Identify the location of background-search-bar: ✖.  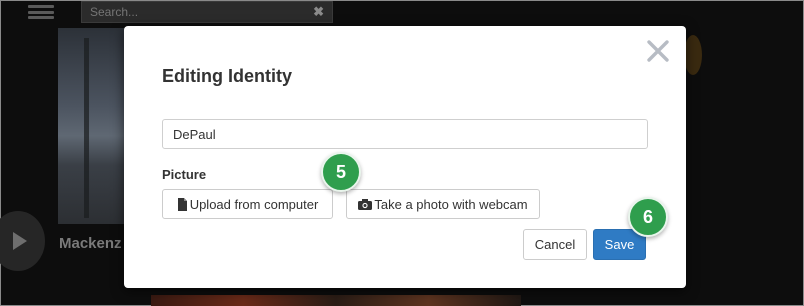
(207, 12).